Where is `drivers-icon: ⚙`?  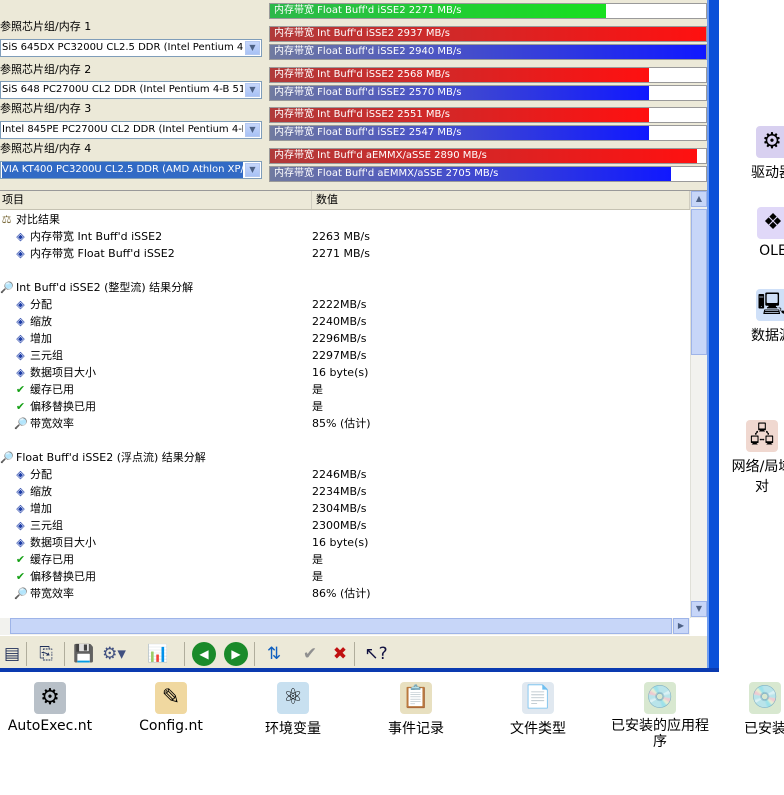
drivers-icon: ⚙ is located at coordinates (770, 142).